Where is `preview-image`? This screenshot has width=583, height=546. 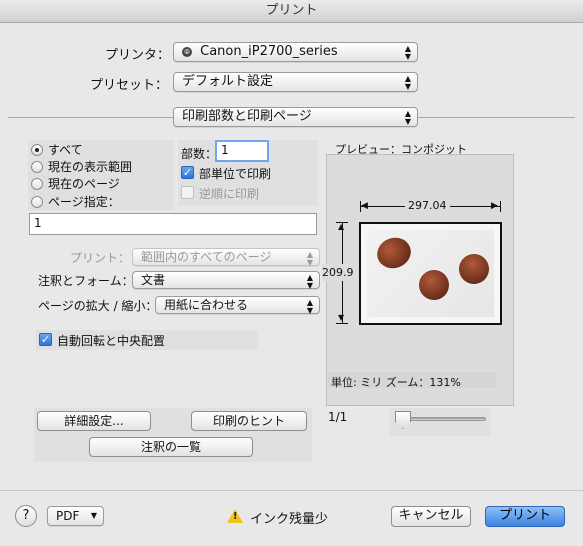
preview-image is located at coordinates (430, 273).